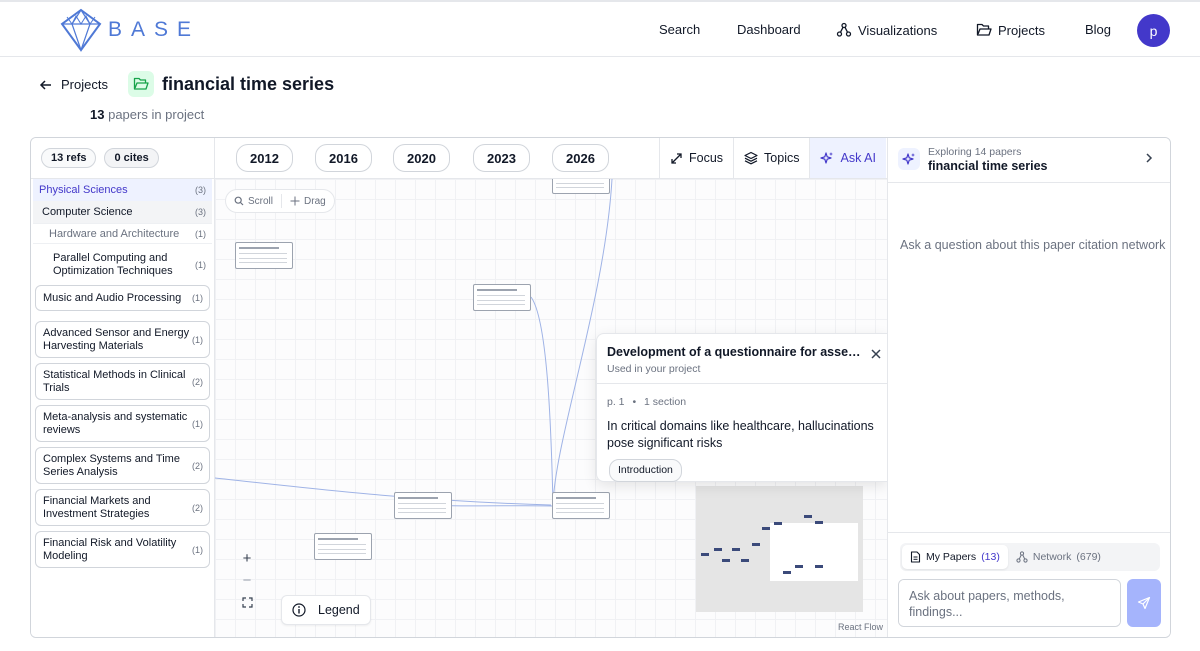 The height and width of the screenshot is (651, 1200). Describe the element at coordinates (111, 465) in the screenshot. I see `category-label: Complex Systems and Time Series Analysis` at that location.